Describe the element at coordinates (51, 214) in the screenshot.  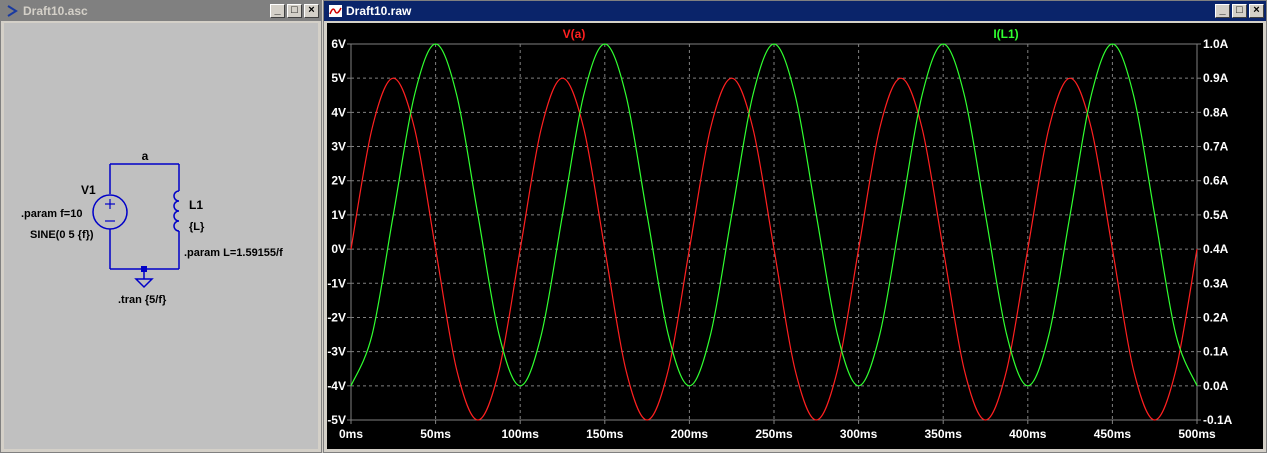
I see `v1-param: .param f=10` at that location.